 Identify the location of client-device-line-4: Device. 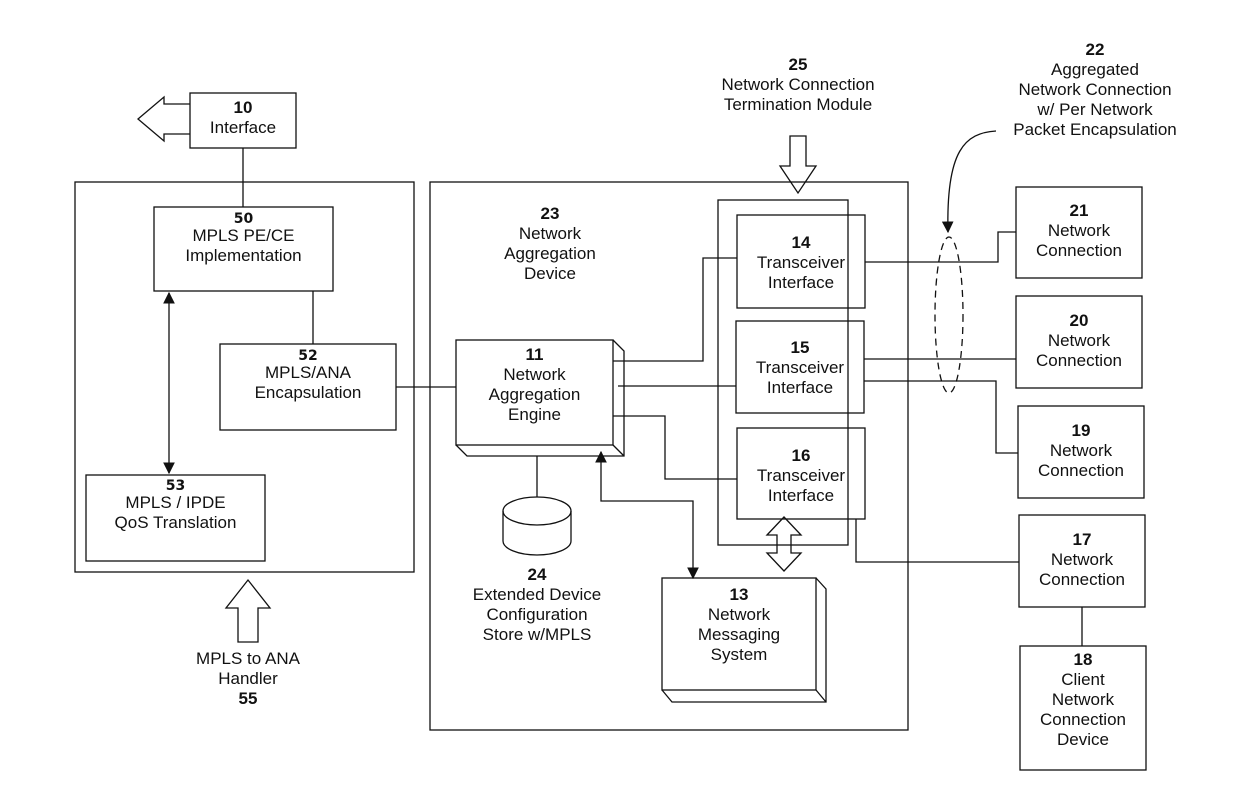
(1083, 739).